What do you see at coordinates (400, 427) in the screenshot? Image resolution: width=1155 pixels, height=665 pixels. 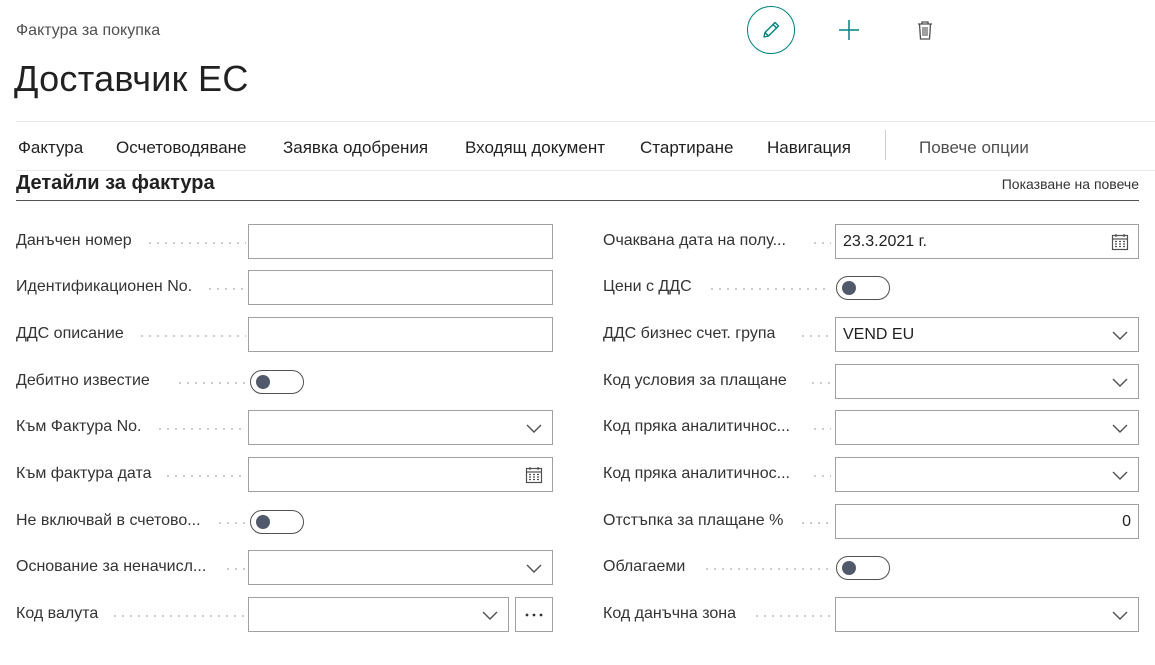 I see `to-invoice-no-dropdown` at bounding box center [400, 427].